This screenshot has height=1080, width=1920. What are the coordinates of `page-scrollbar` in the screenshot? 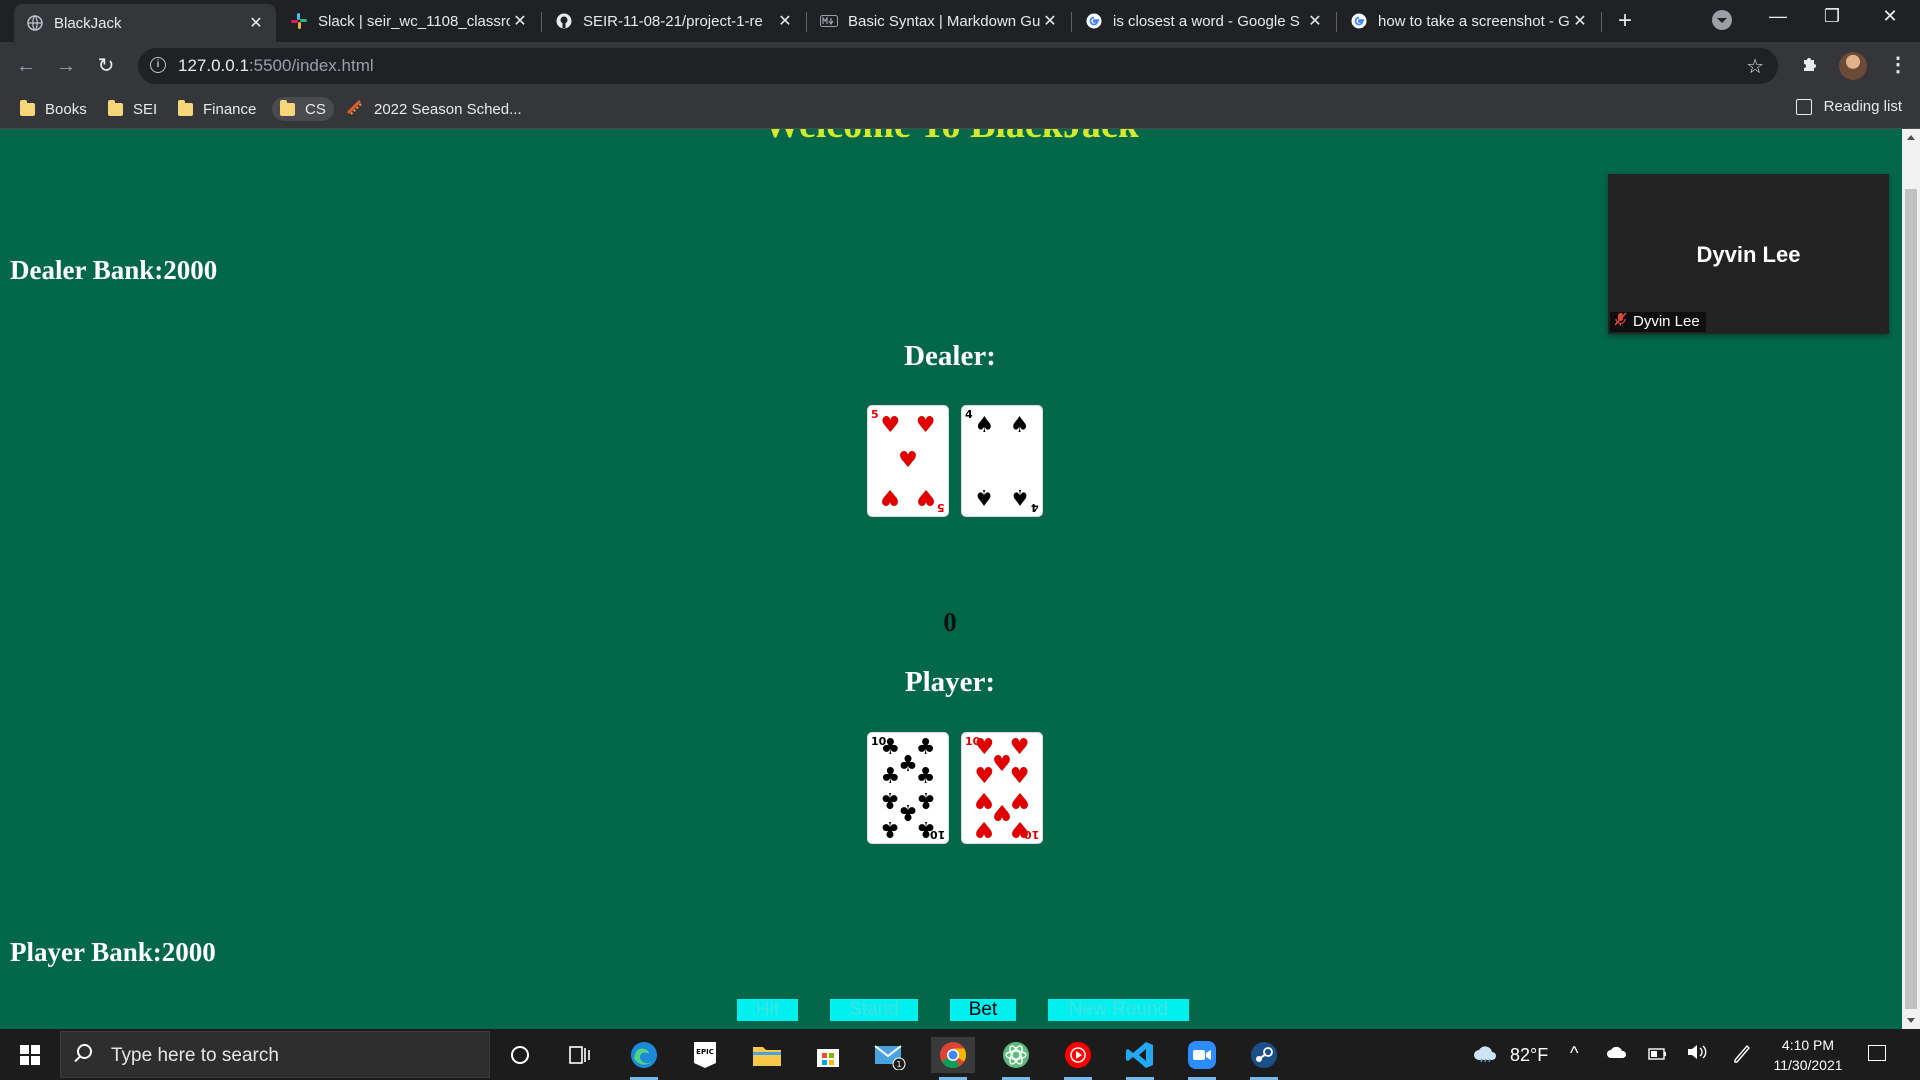 It's located at (1911, 579).